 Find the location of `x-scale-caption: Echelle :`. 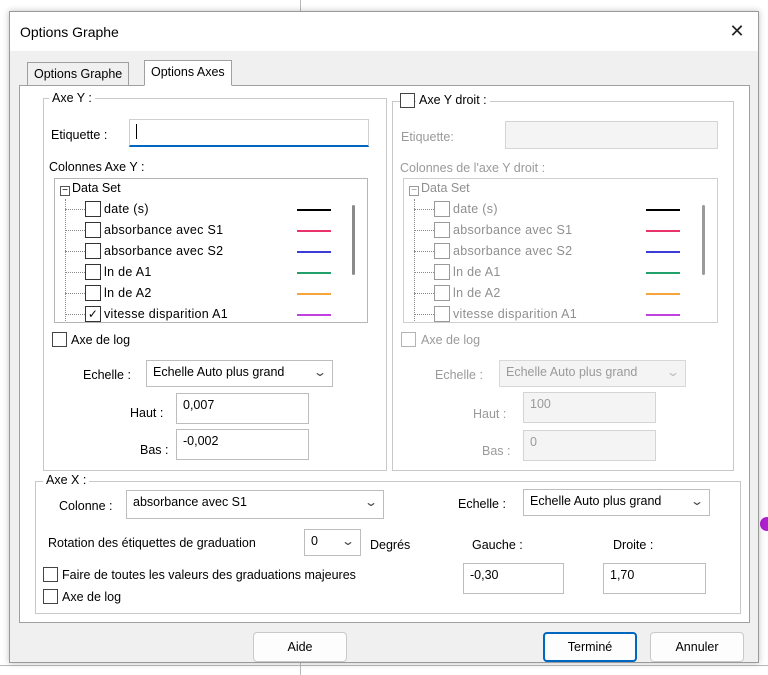

x-scale-caption: Echelle : is located at coordinates (482, 504).